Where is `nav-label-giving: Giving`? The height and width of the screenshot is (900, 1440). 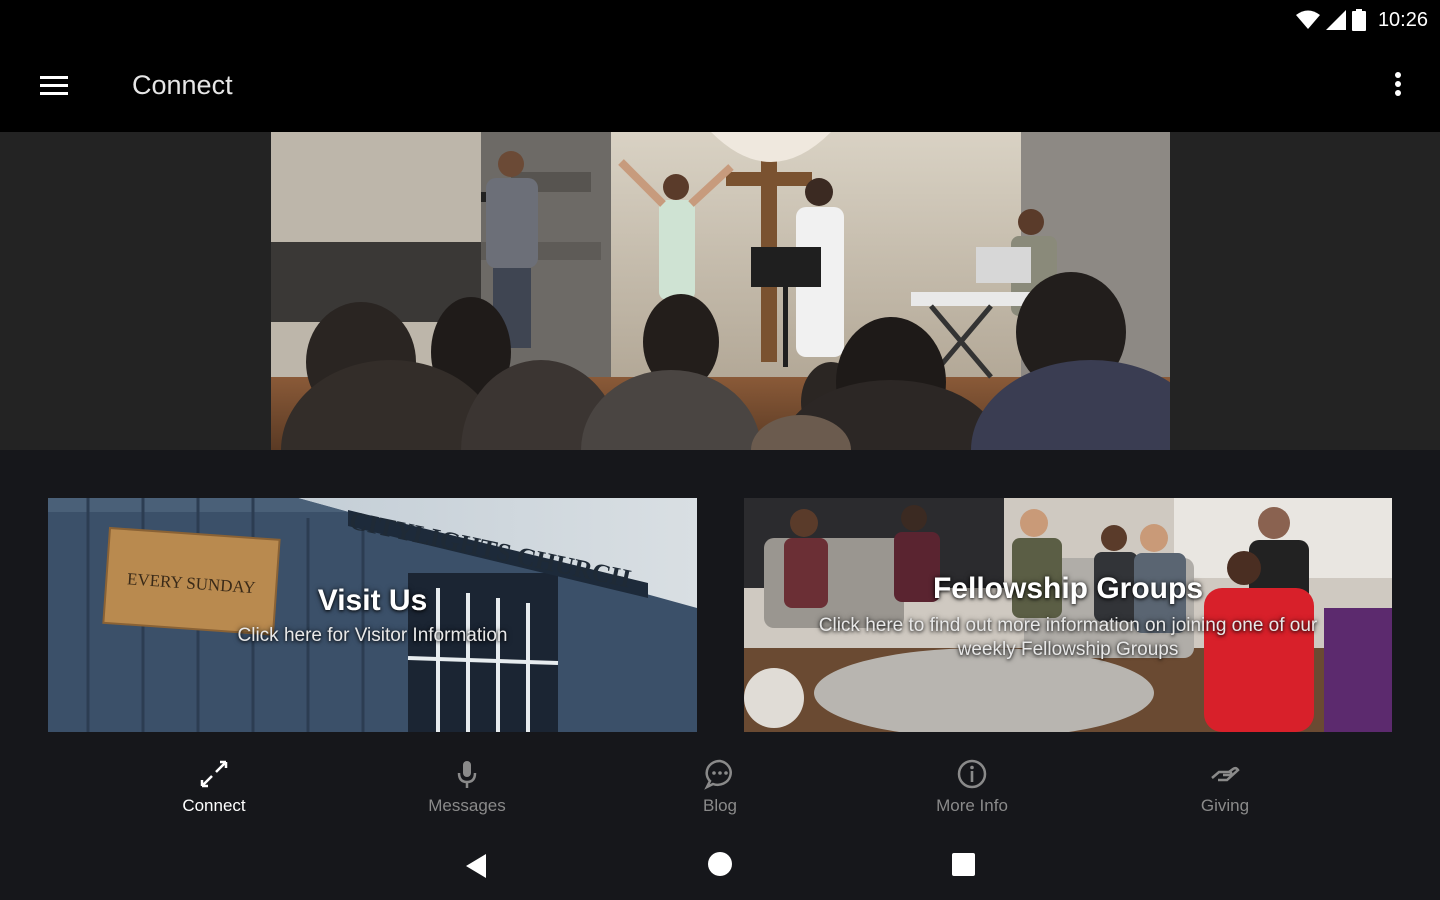 nav-label-giving: Giving is located at coordinates (1225, 805).